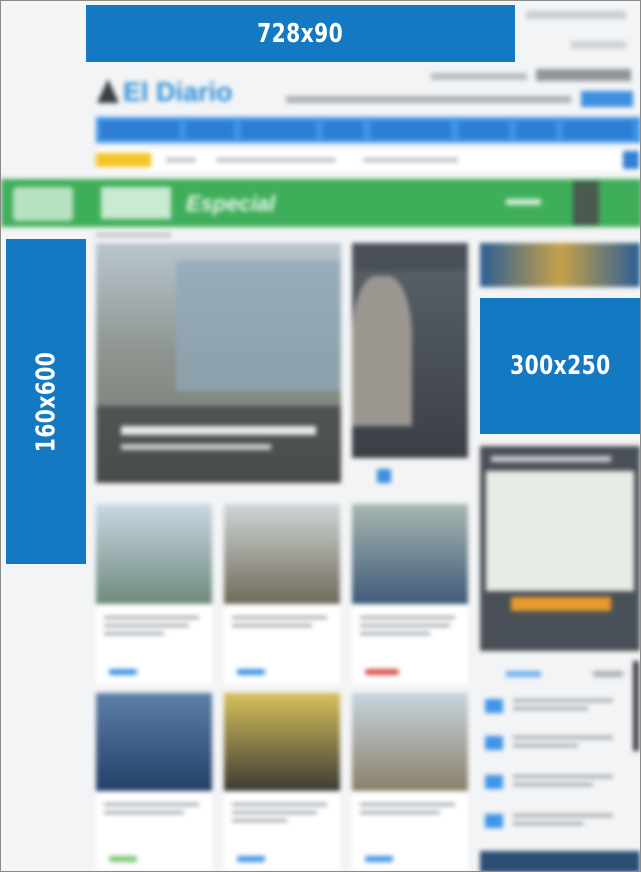 The height and width of the screenshot is (872, 641). I want to click on feature-story-header, so click(410, 257).